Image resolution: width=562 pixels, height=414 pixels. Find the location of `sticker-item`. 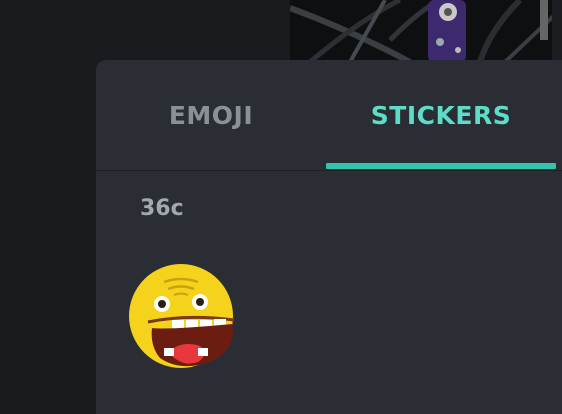

sticker-item is located at coordinates (184, 316).